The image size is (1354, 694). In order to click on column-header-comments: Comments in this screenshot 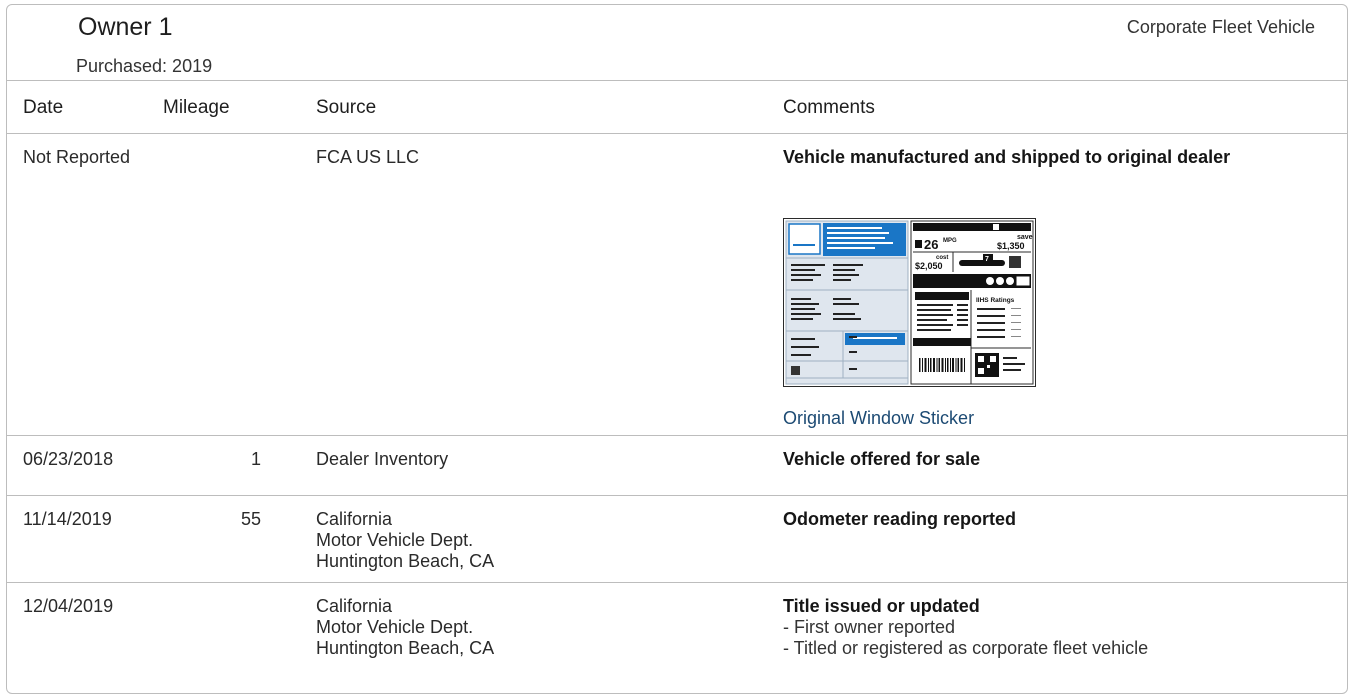, I will do `click(829, 107)`.